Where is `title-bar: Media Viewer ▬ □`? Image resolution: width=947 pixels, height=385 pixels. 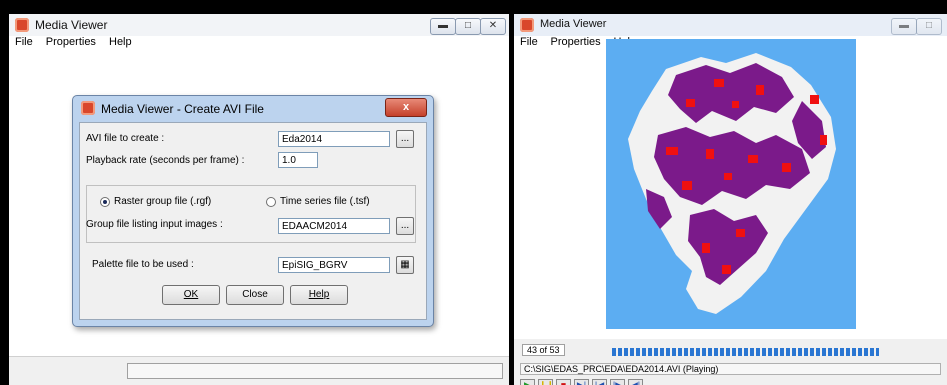
title-bar: Media Viewer ▬ □ is located at coordinates (730, 25).